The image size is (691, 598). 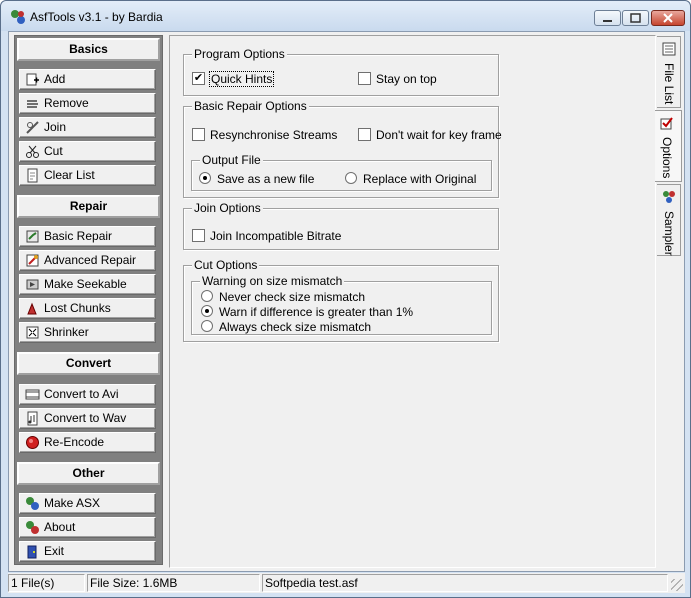 I want to click on save-as-new-radio: Save as a new file, so click(x=256, y=179).